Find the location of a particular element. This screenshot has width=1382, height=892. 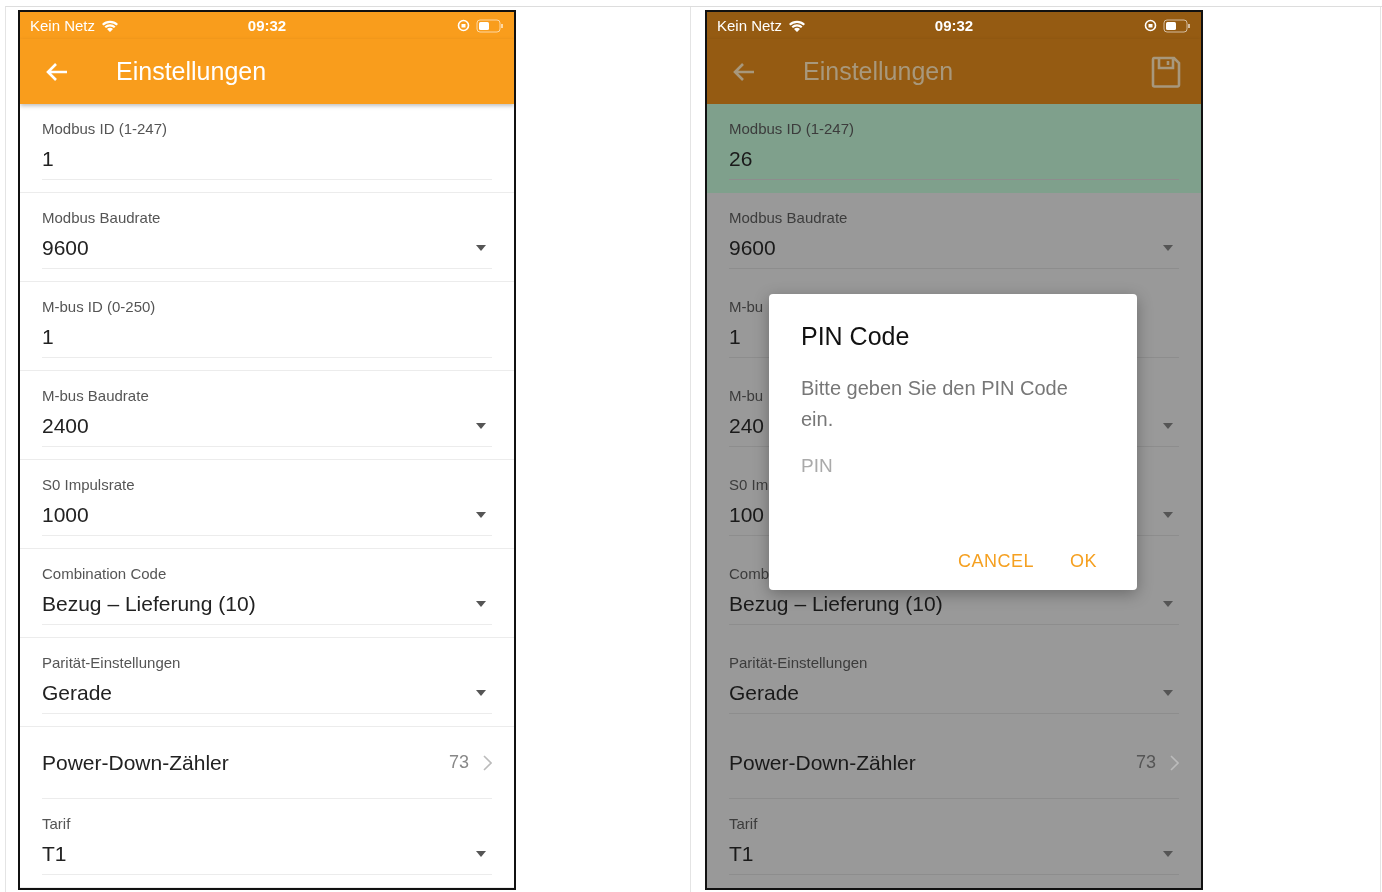

field-label: S0 Impulsrate is located at coordinates (88, 484).